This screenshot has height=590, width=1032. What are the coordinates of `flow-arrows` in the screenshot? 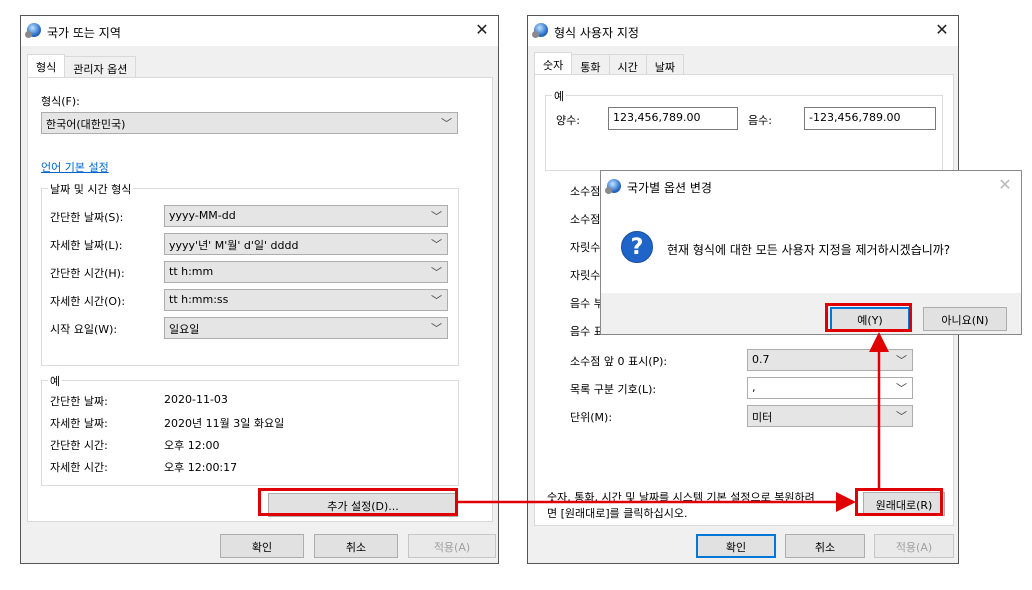 It's located at (673, 422).